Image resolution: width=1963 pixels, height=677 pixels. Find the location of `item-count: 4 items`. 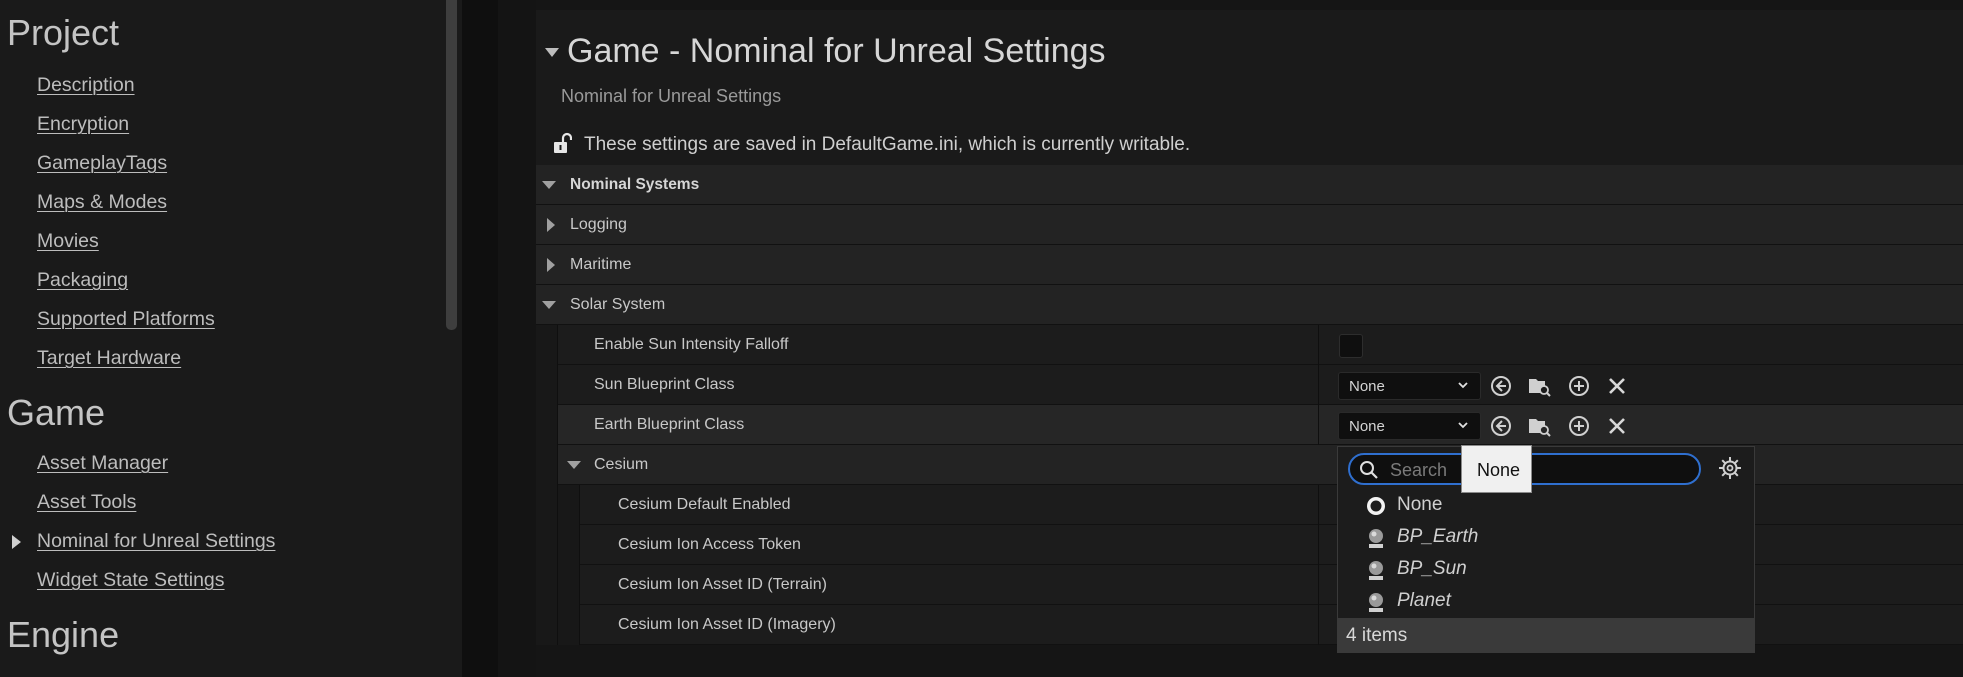

item-count: 4 items is located at coordinates (1377, 635).